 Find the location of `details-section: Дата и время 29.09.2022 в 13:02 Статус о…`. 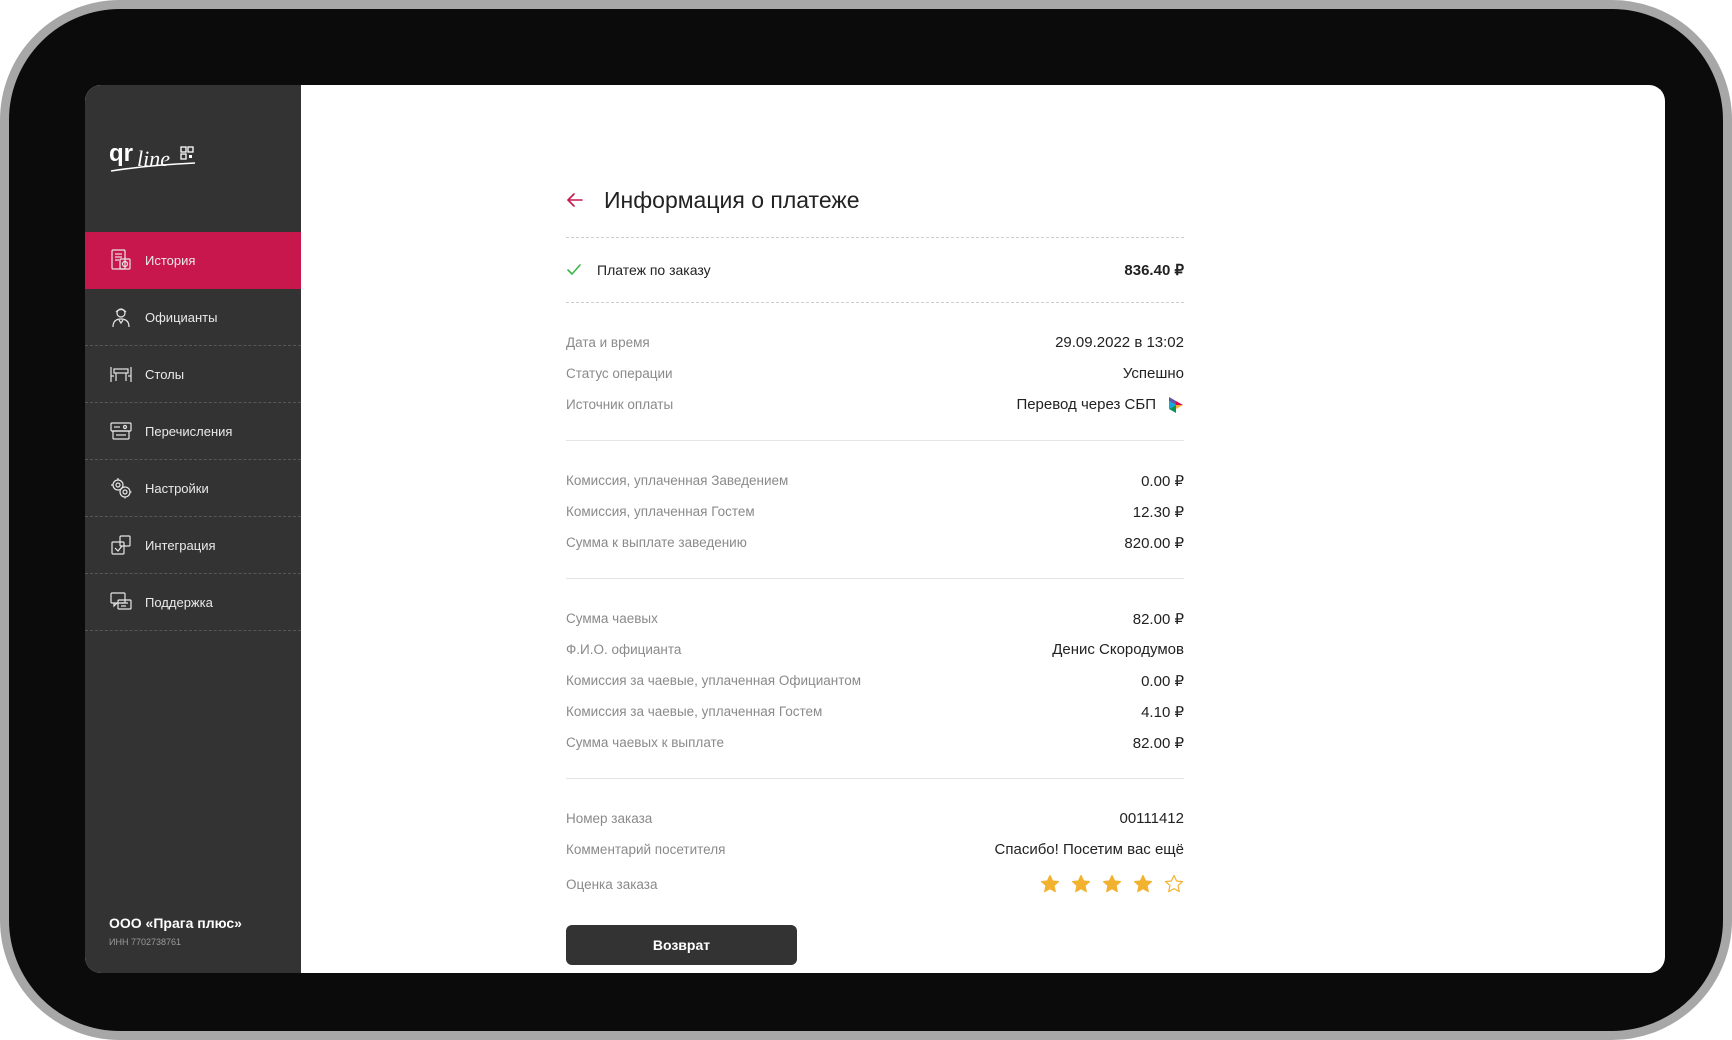

details-section: Дата и время 29.09.2022 в 13:02 Статус о… is located at coordinates (875, 371).